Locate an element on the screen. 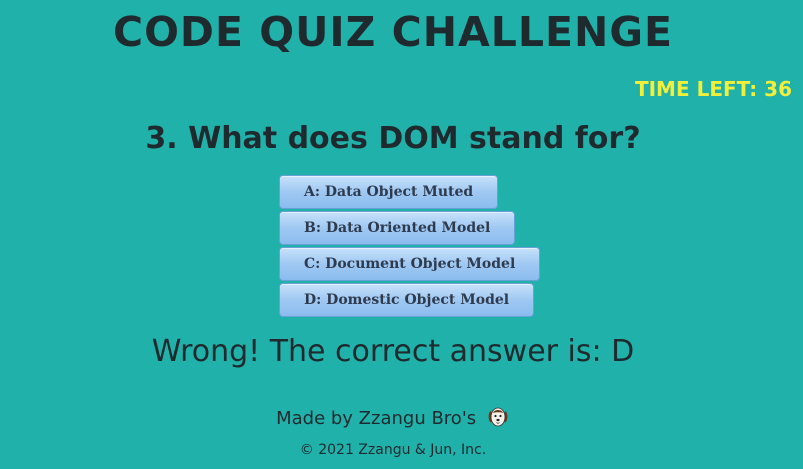  credits-line: Made by Zzangu Bro's is located at coordinates (393, 417).